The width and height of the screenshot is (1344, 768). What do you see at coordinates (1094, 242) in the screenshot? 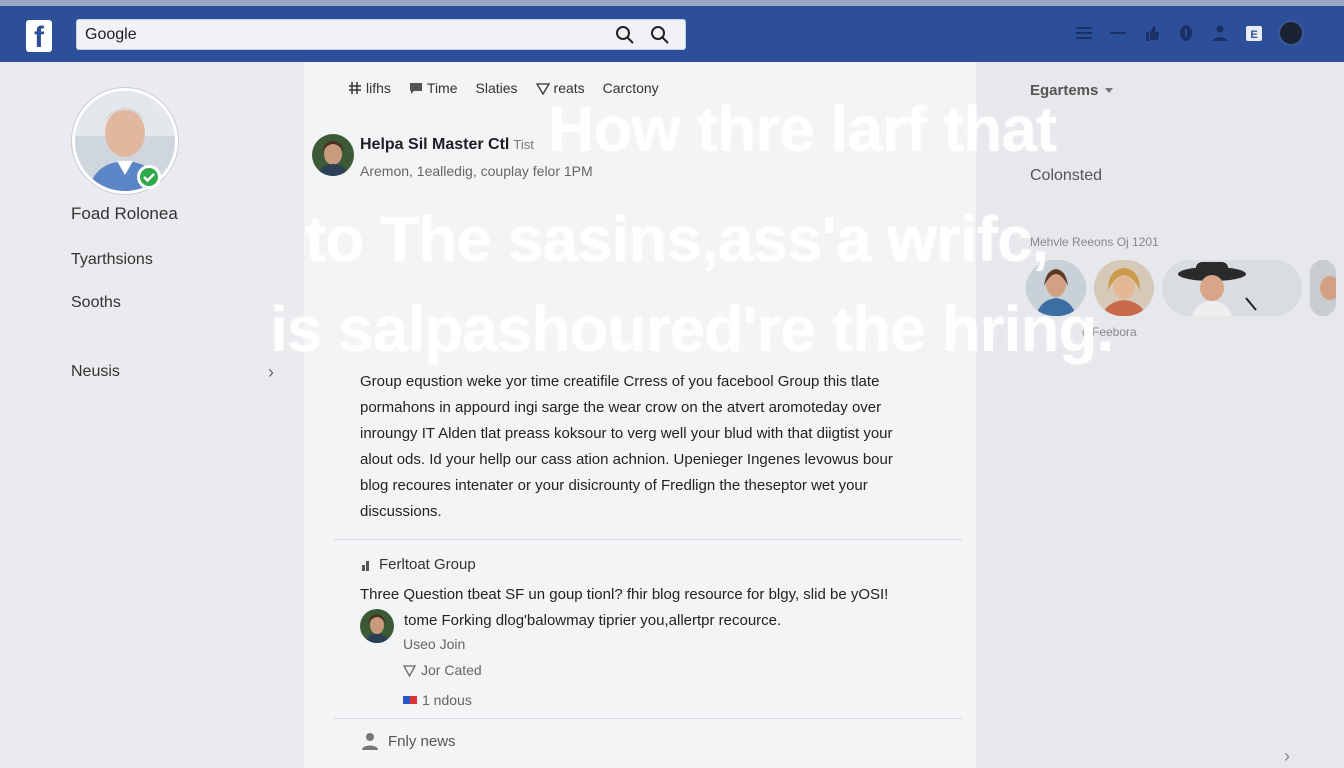
I see `right-small-label: Mehvle Reeons Oj 1201` at bounding box center [1094, 242].